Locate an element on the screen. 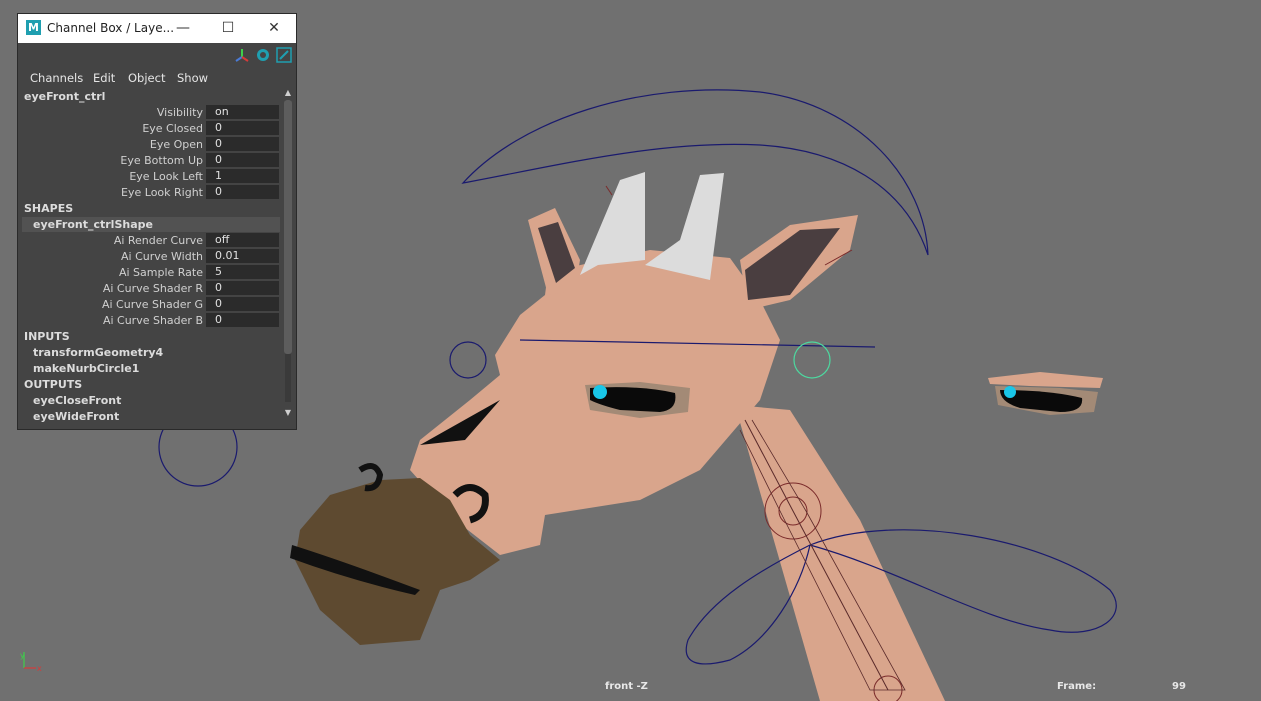 This screenshot has width=1261, height=701. attr-label: Eye Closed is located at coordinates (172, 128).